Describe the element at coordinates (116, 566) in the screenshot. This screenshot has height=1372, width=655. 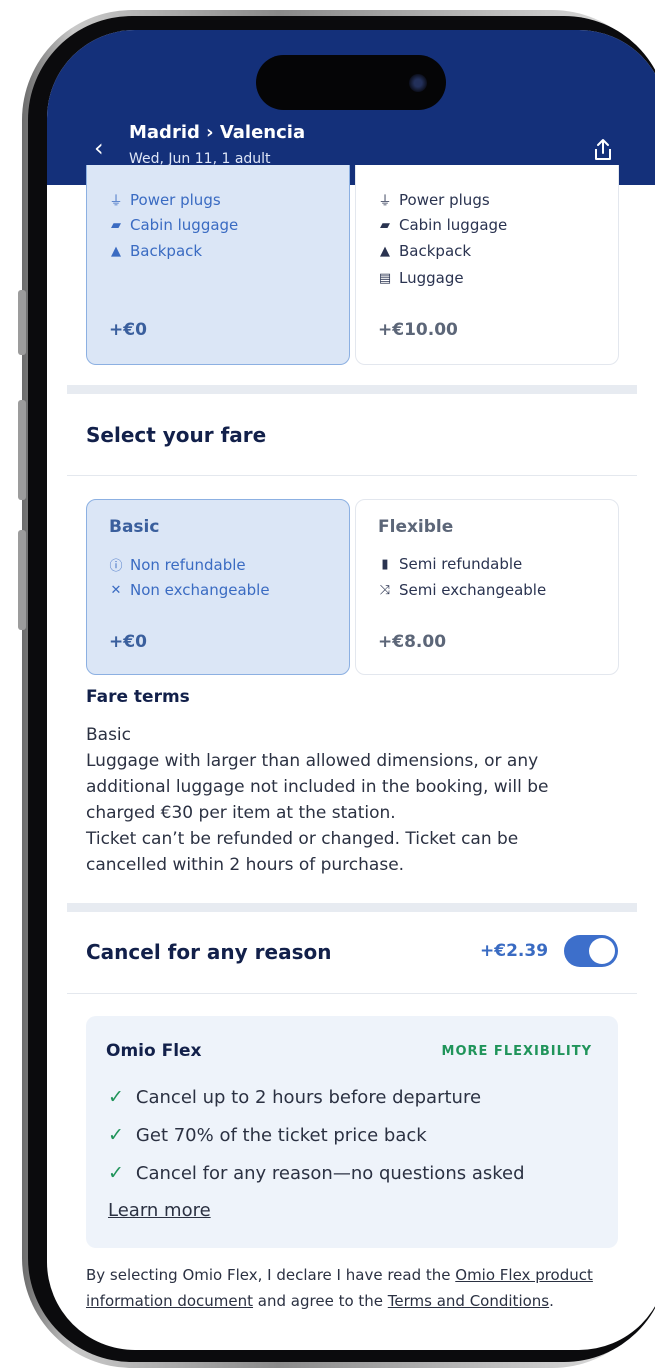
I see `info-circle-icon: ⓘ` at that location.